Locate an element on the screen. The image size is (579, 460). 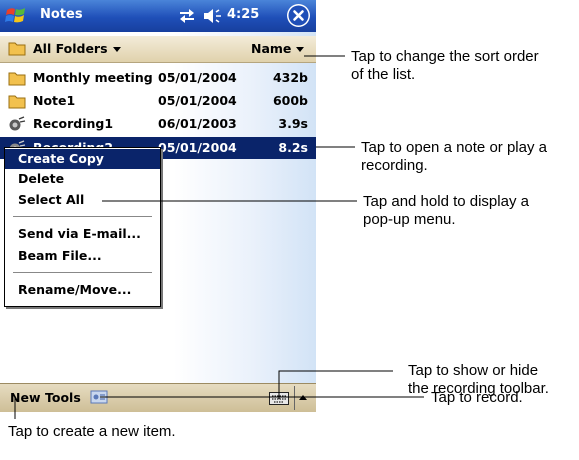
callout-line-toolbar is located at coordinates (335, 384).